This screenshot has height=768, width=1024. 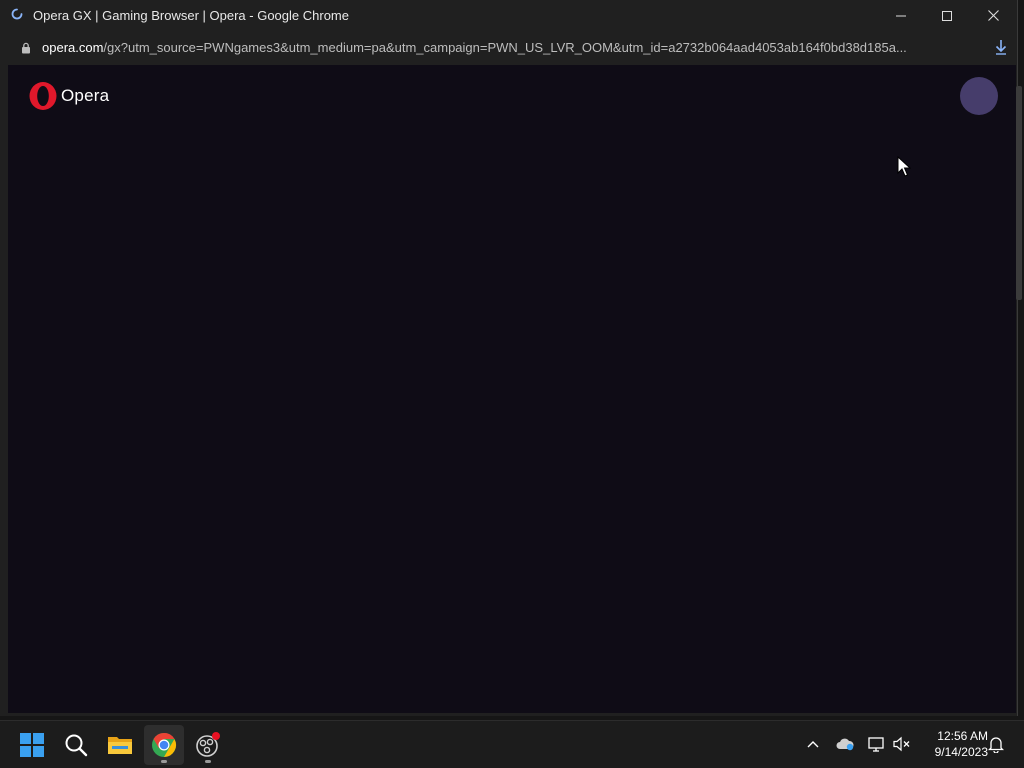 I want to click on file-explorer-button, so click(x=120, y=745).